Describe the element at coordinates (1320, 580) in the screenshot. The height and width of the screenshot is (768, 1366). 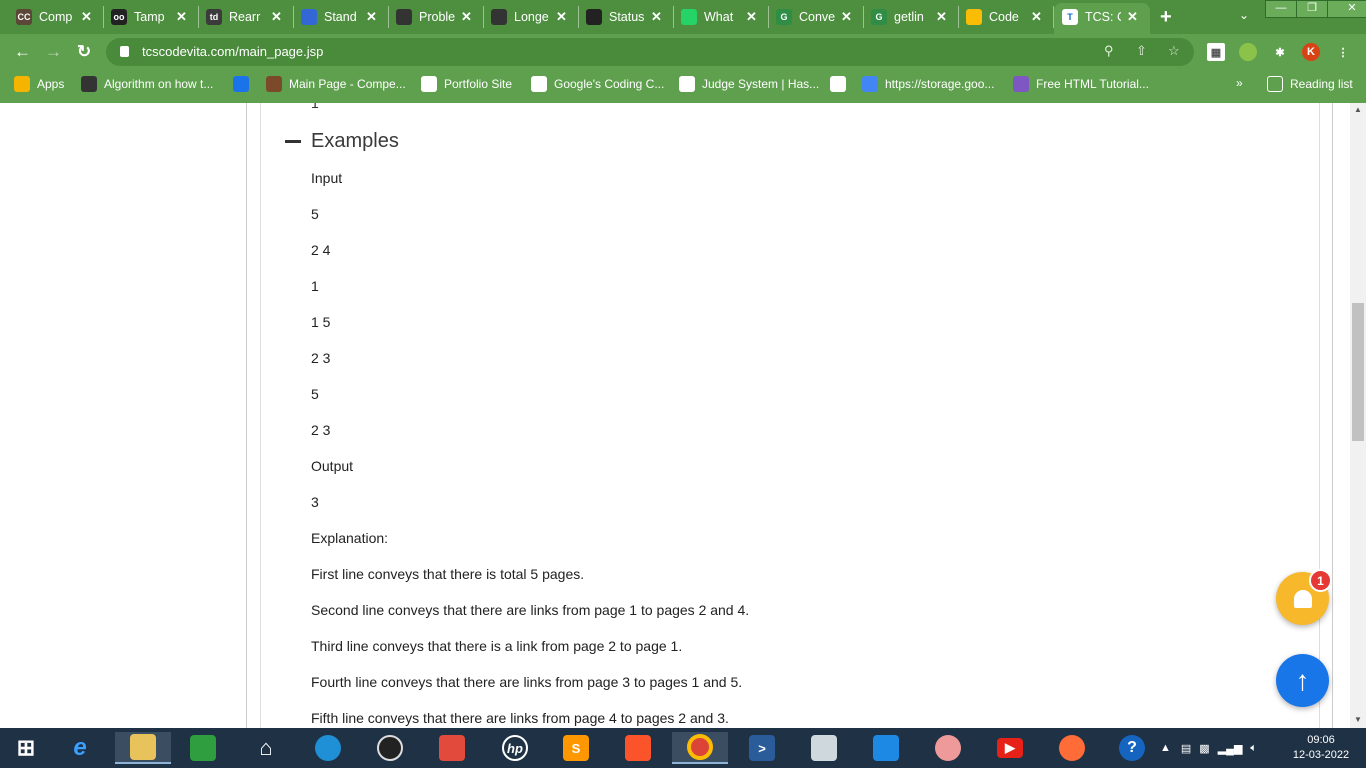
I see `notification-count-badge: 1` at that location.